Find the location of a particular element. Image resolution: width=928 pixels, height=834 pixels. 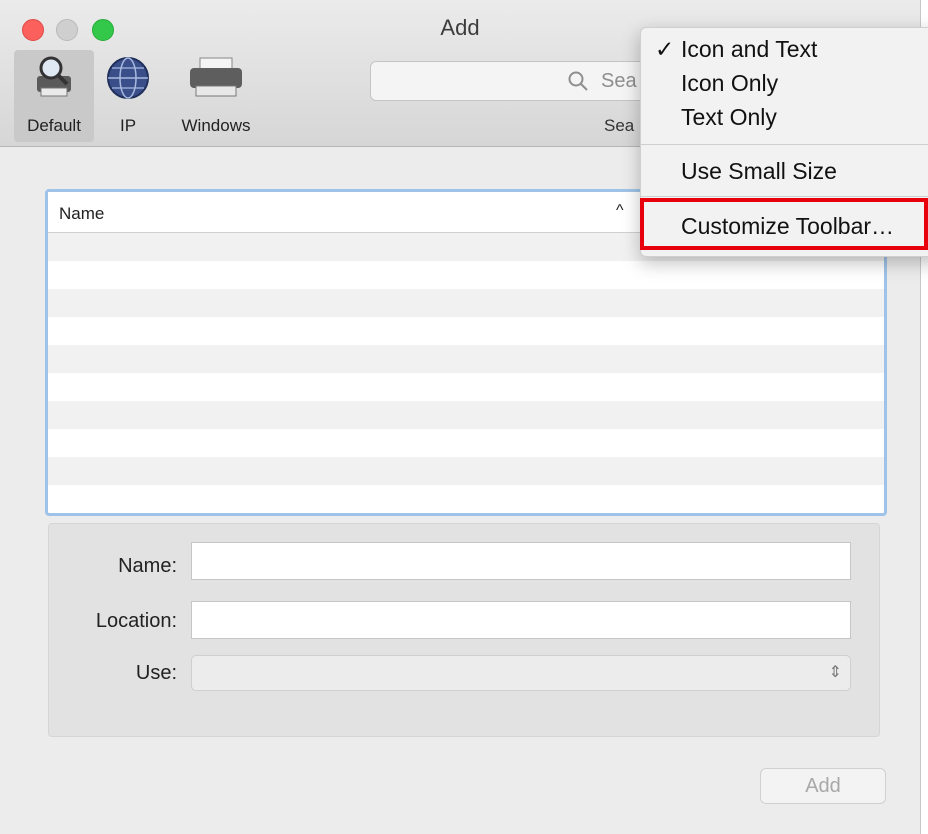

toolbar-default-button: Default is located at coordinates (54, 96).